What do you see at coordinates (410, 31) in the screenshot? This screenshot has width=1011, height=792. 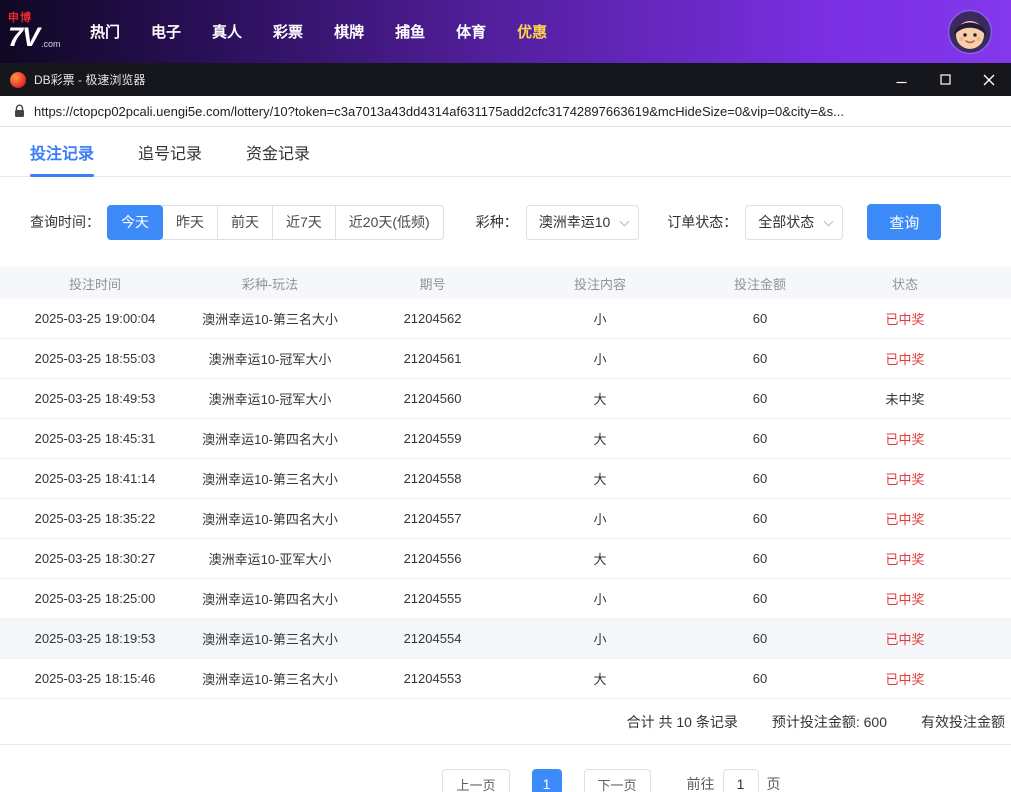 I see `nav-item: 捕鱼` at bounding box center [410, 31].